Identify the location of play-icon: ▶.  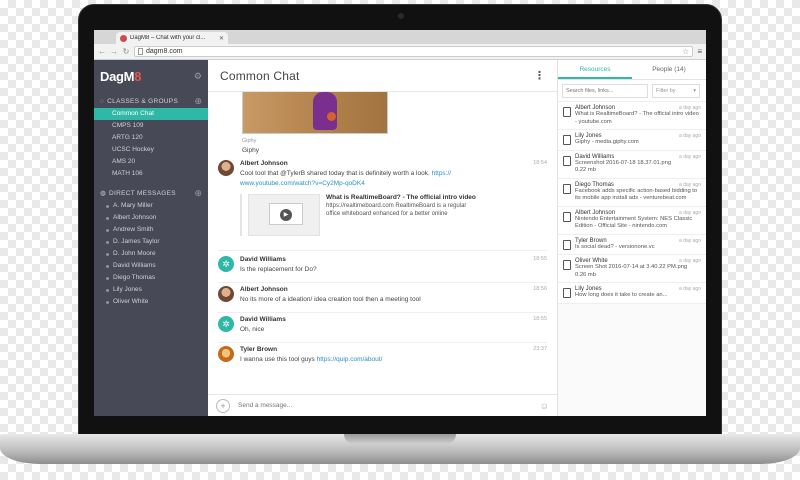
(286, 215).